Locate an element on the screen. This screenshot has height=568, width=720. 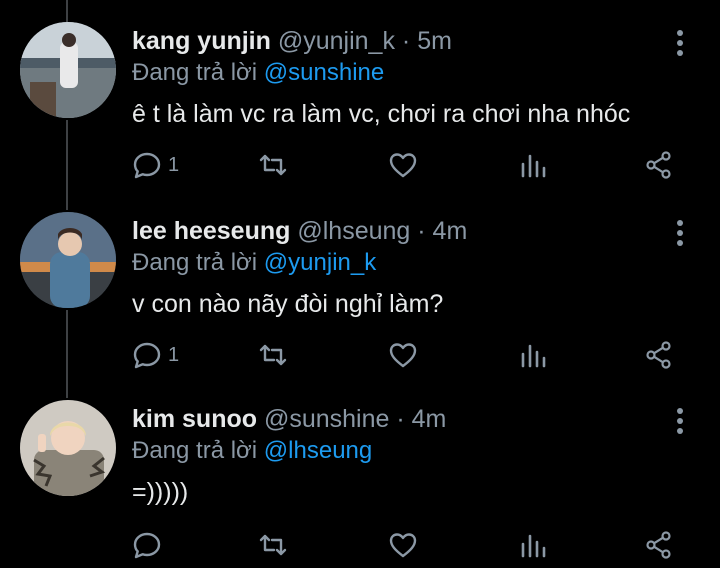
user-handle: @sunshine is located at coordinates (326, 419).